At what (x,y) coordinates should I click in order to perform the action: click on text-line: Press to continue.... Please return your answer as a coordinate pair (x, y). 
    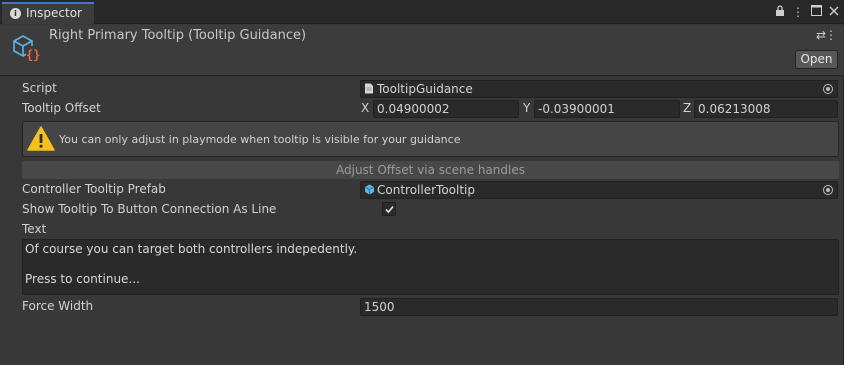
    Looking at the image, I should click on (82, 279).